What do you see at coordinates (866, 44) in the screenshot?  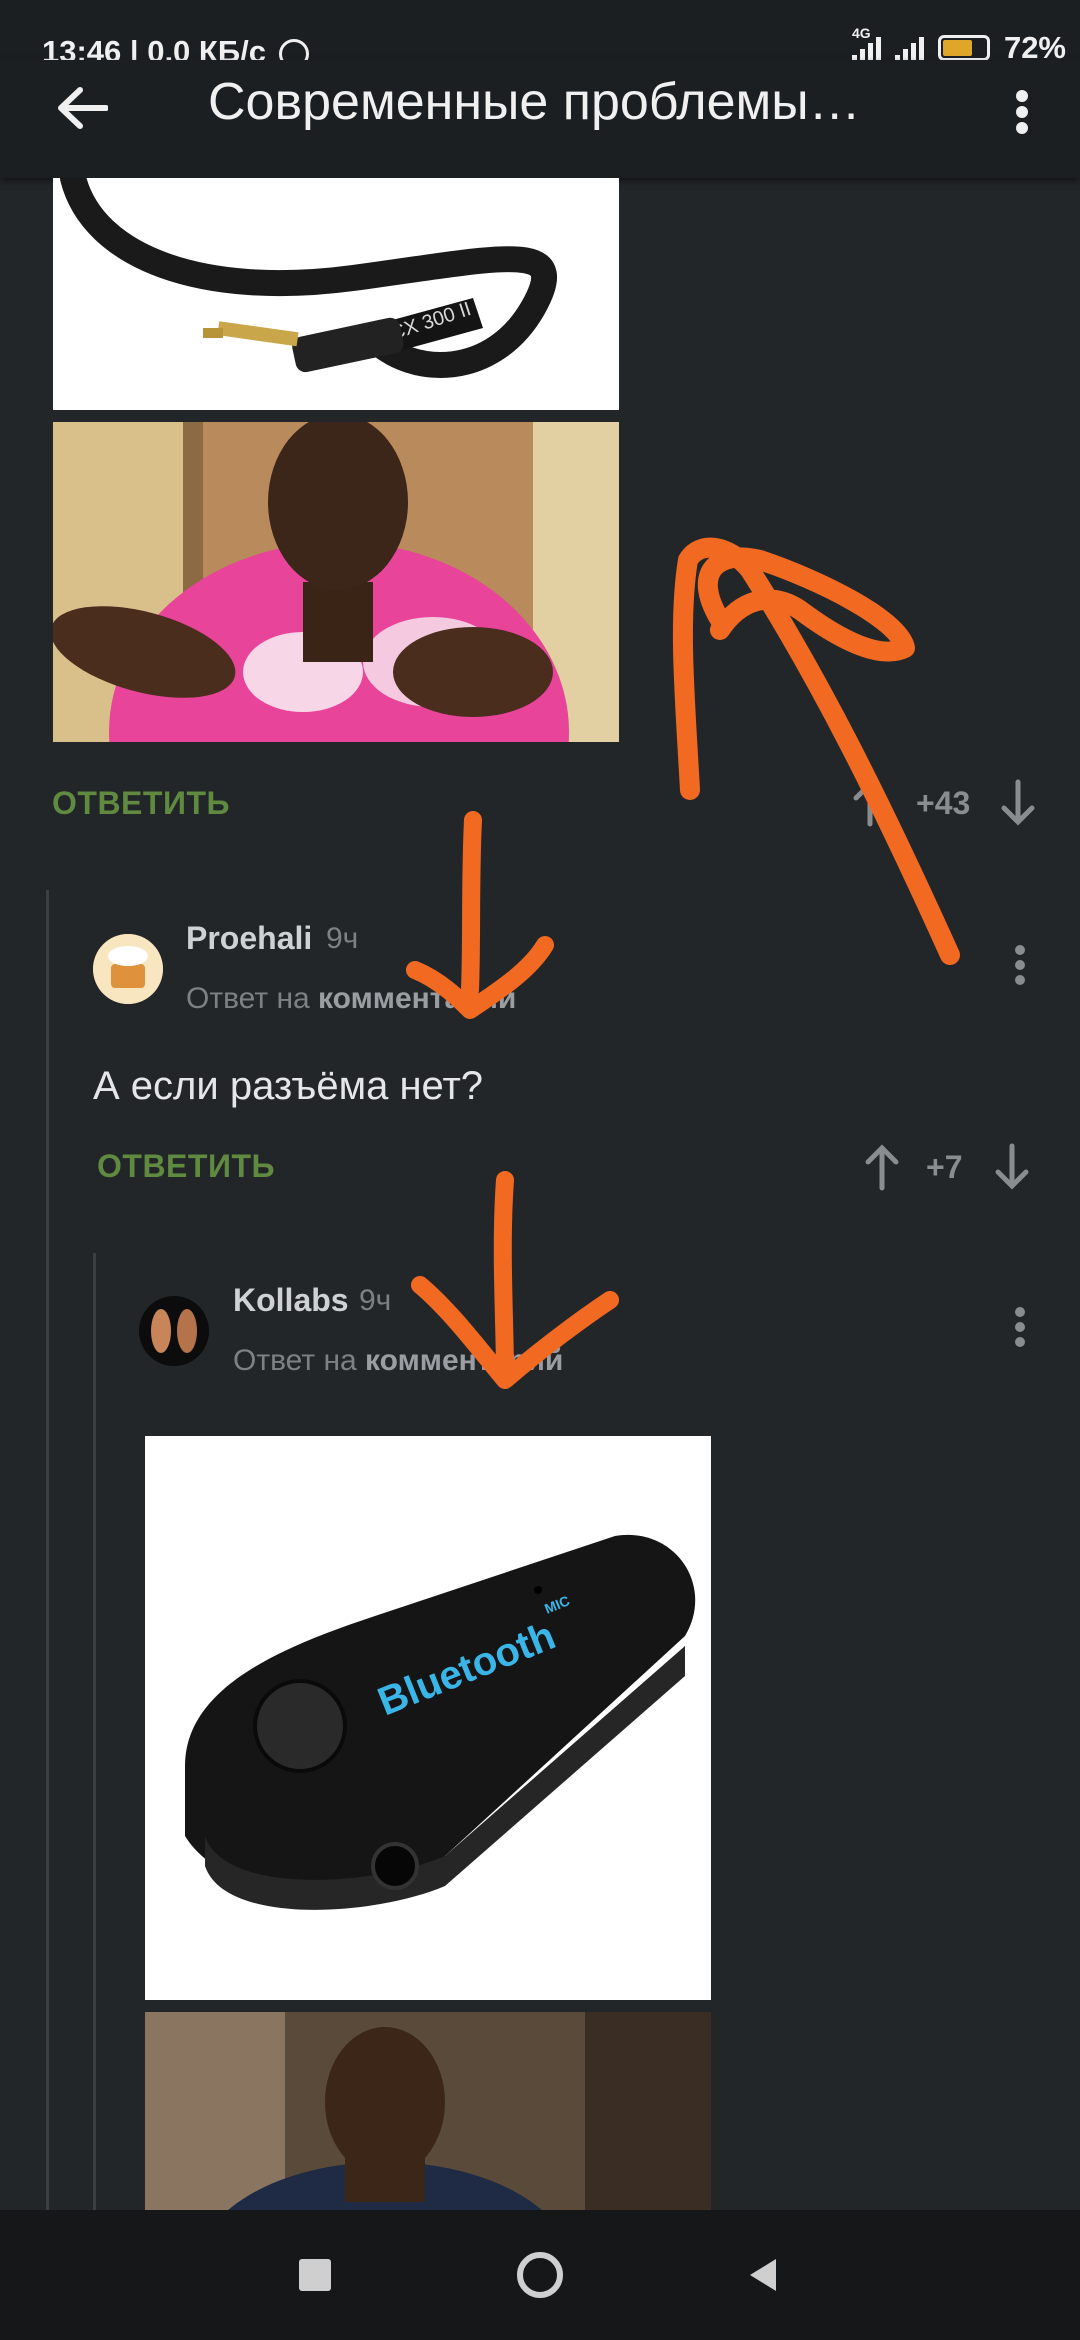 I see `signal-icon: 4G` at bounding box center [866, 44].